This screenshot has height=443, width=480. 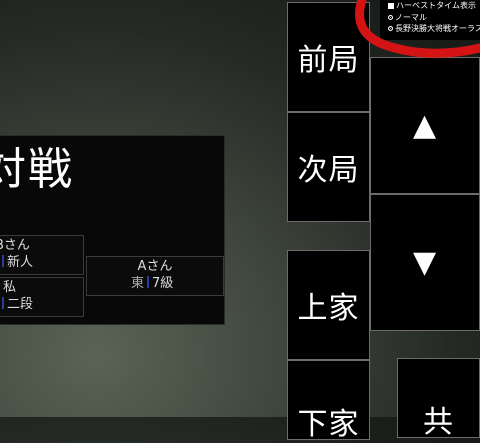 I want to click on partial-bottom-button: 共, so click(x=438, y=399).